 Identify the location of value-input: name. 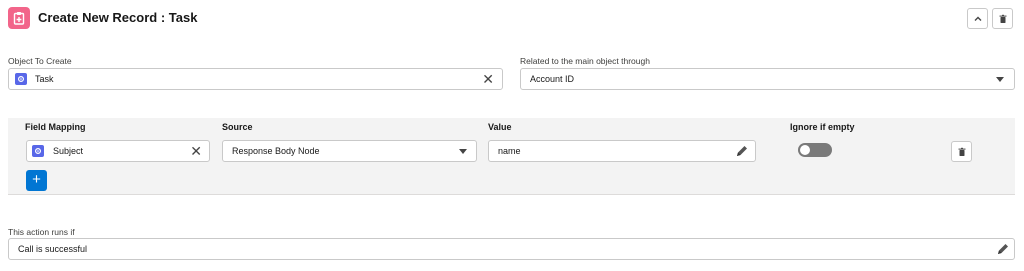
(622, 151).